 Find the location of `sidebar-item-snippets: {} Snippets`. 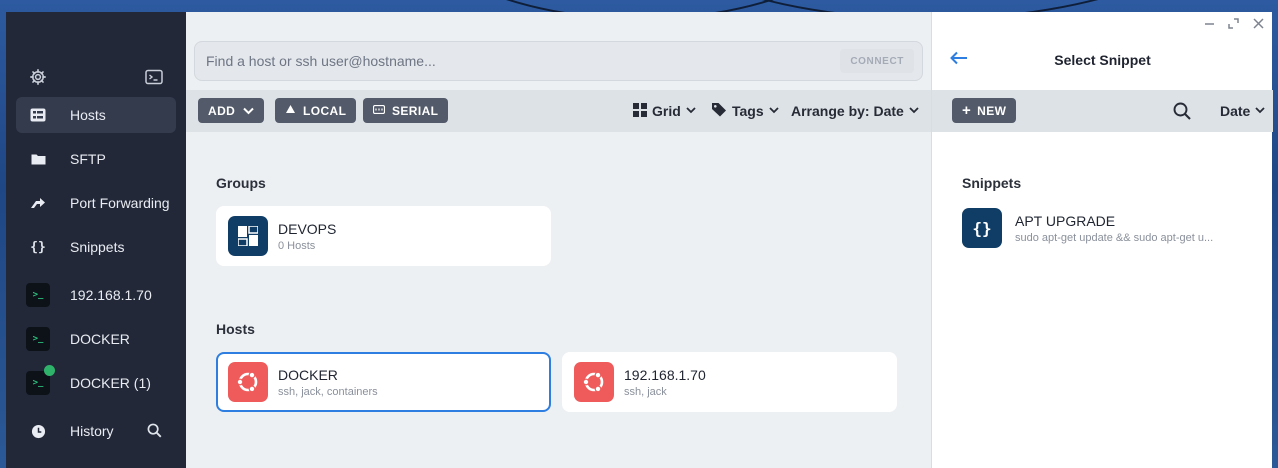

sidebar-item-snippets: {} Snippets is located at coordinates (96, 247).